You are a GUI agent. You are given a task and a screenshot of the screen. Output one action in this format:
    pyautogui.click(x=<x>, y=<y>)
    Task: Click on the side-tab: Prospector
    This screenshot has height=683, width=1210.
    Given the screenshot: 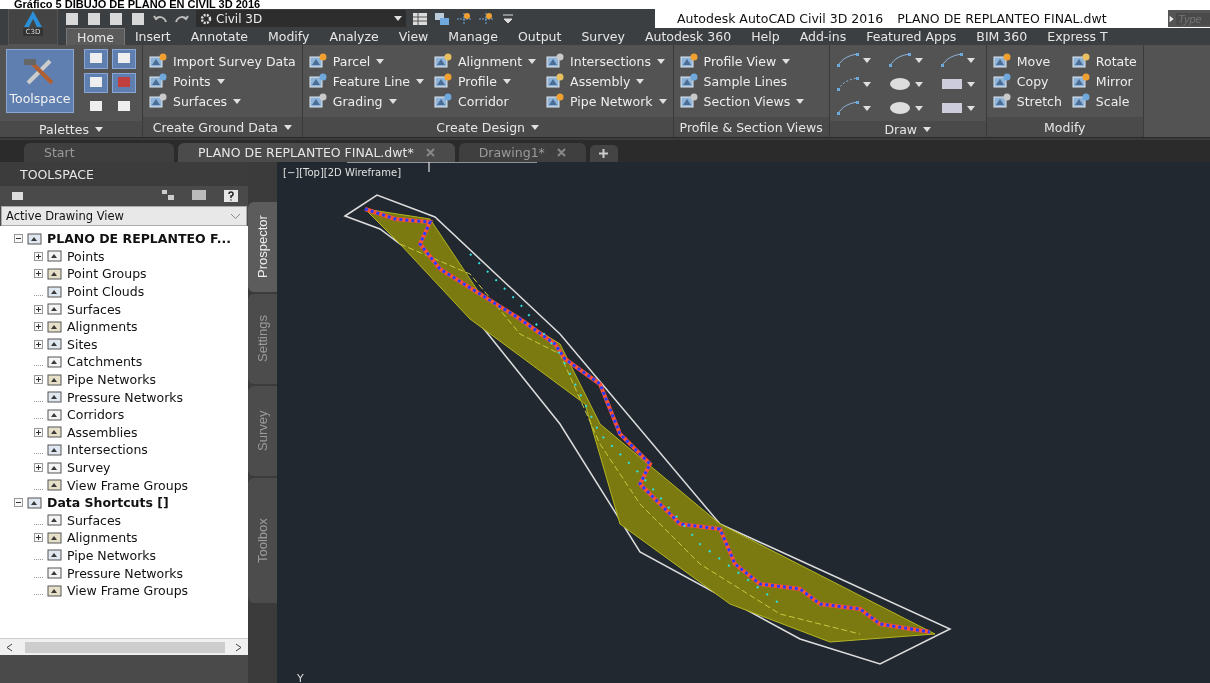 What is the action you would take?
    pyautogui.click(x=262, y=247)
    